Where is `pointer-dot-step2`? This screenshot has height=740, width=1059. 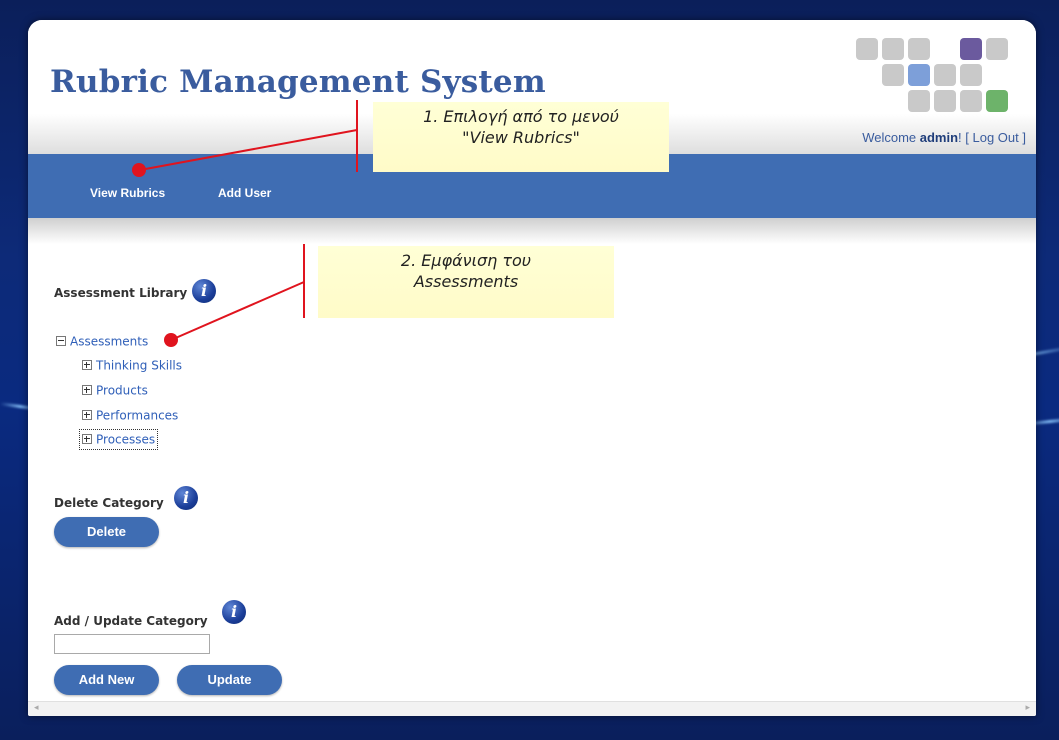 pointer-dot-step2 is located at coordinates (171, 340).